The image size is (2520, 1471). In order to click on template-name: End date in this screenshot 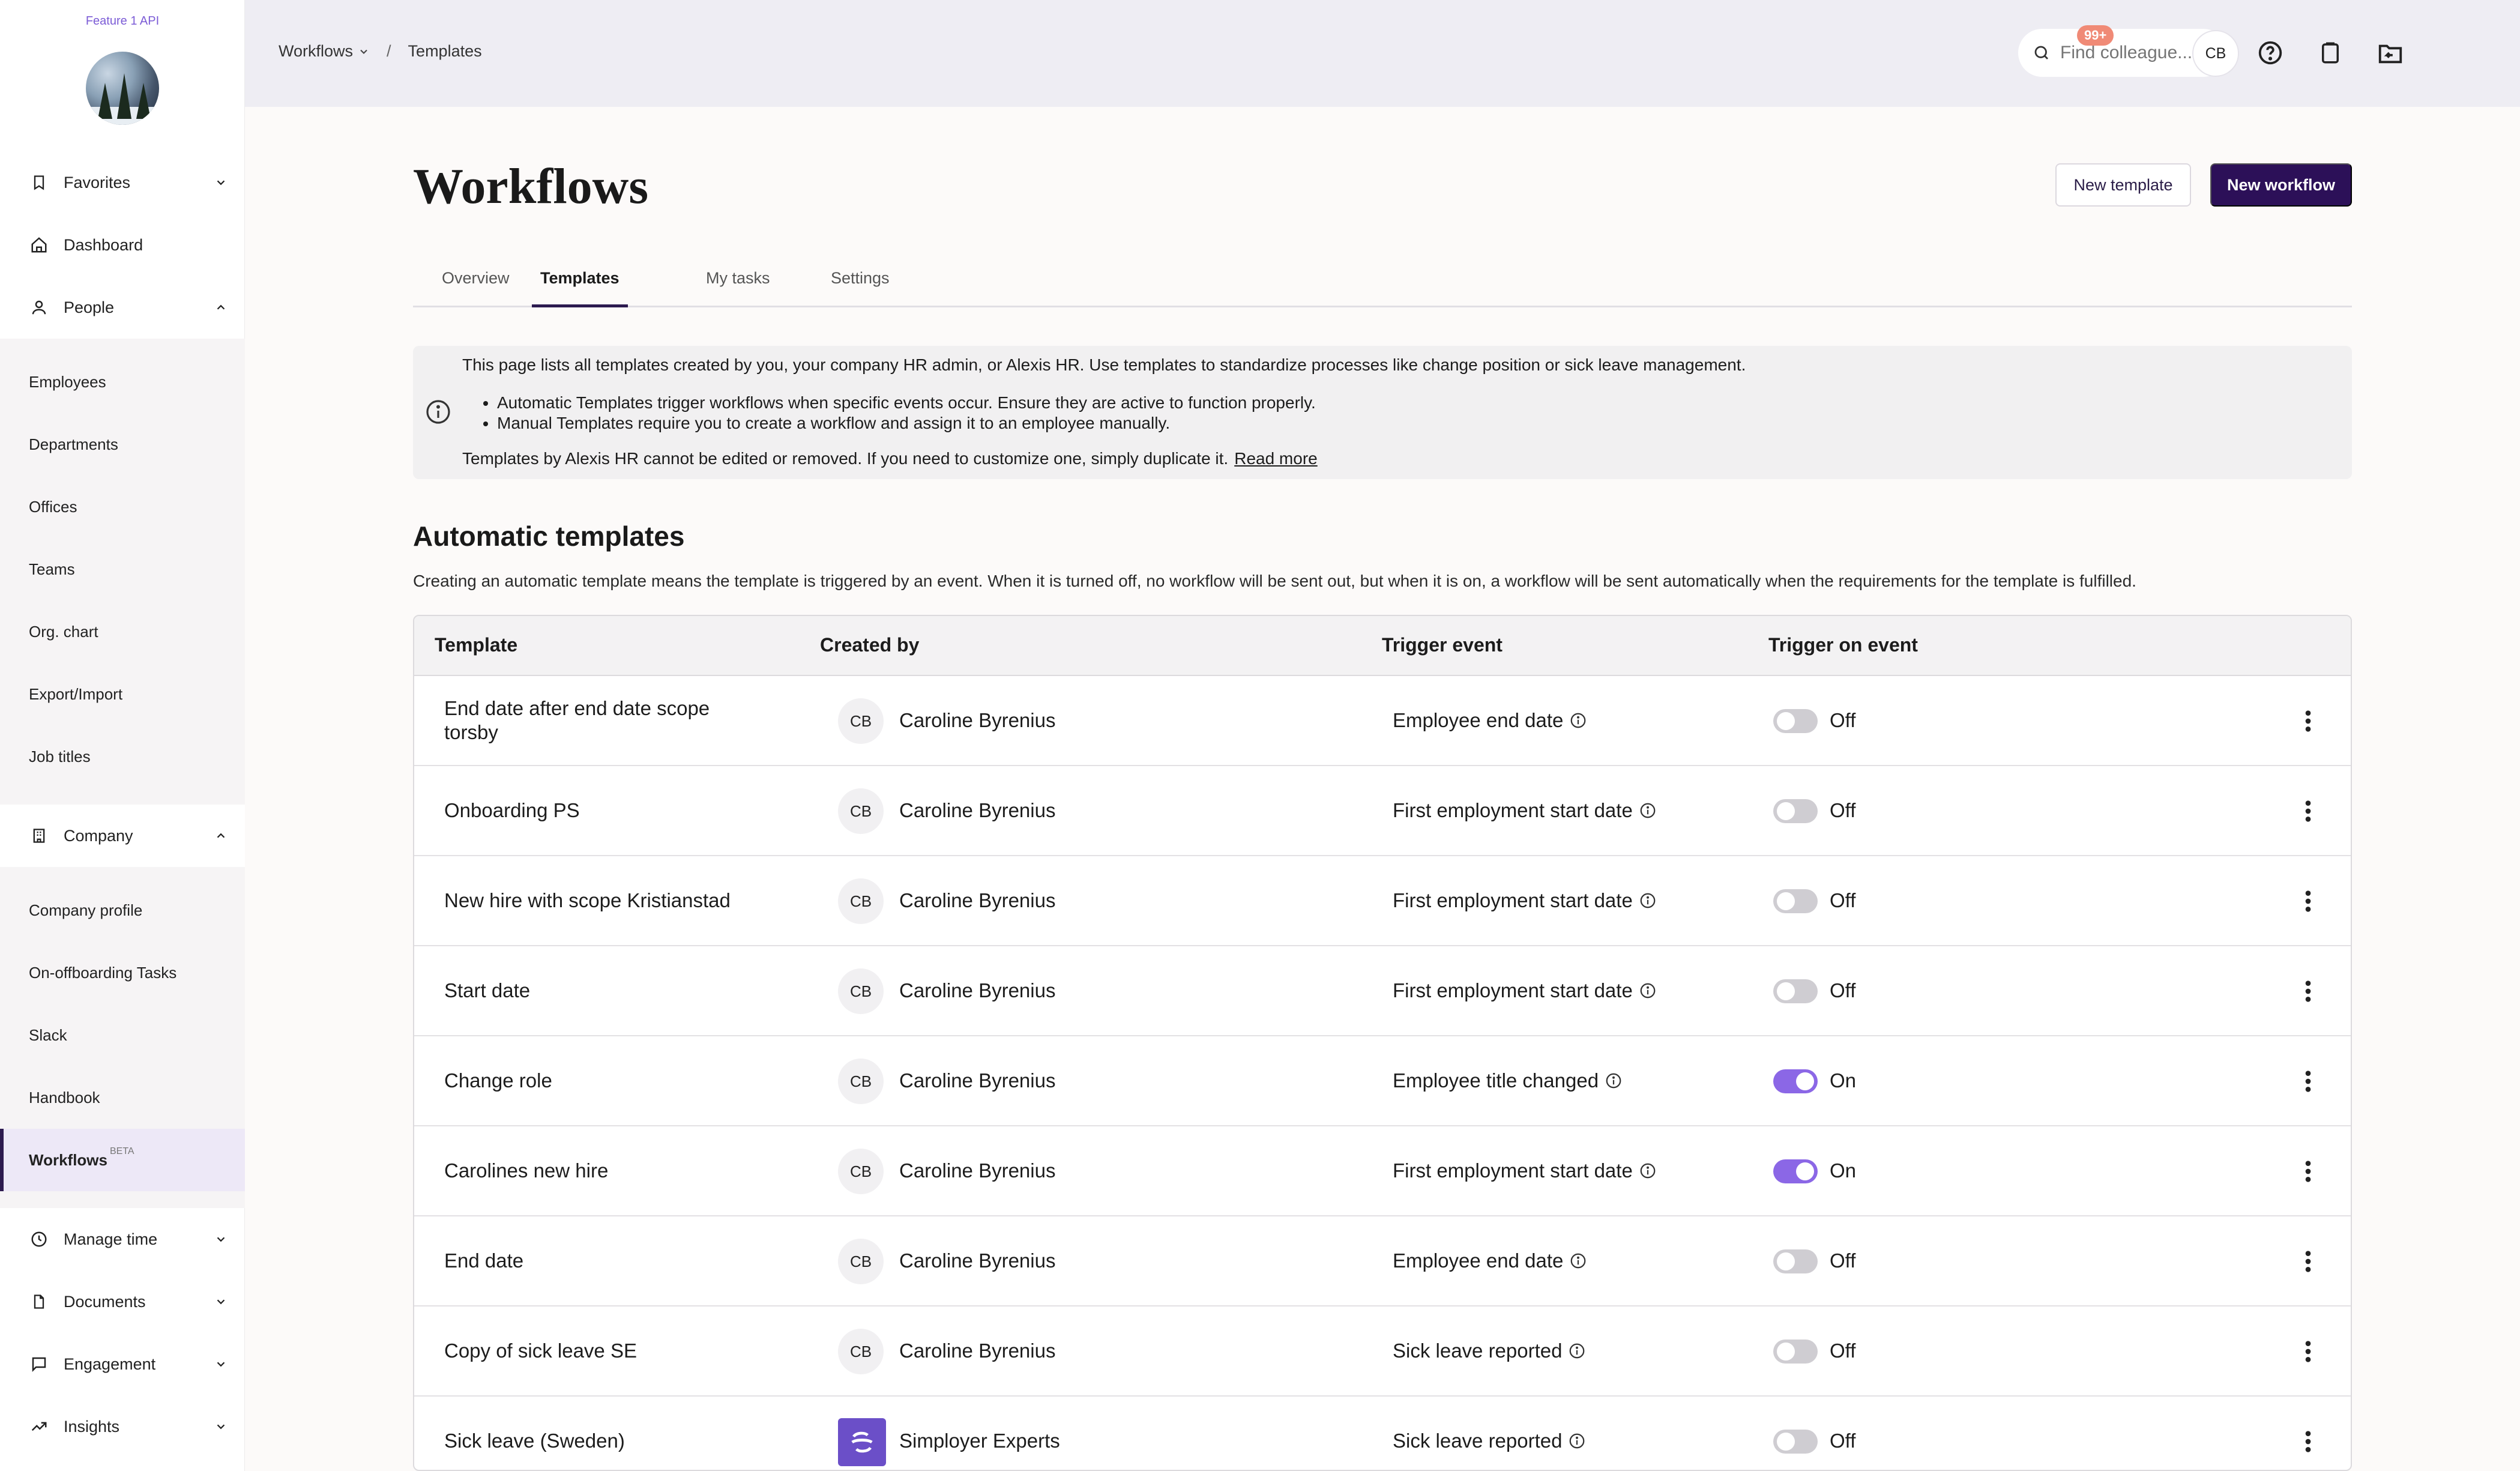, I will do `click(600, 1261)`.